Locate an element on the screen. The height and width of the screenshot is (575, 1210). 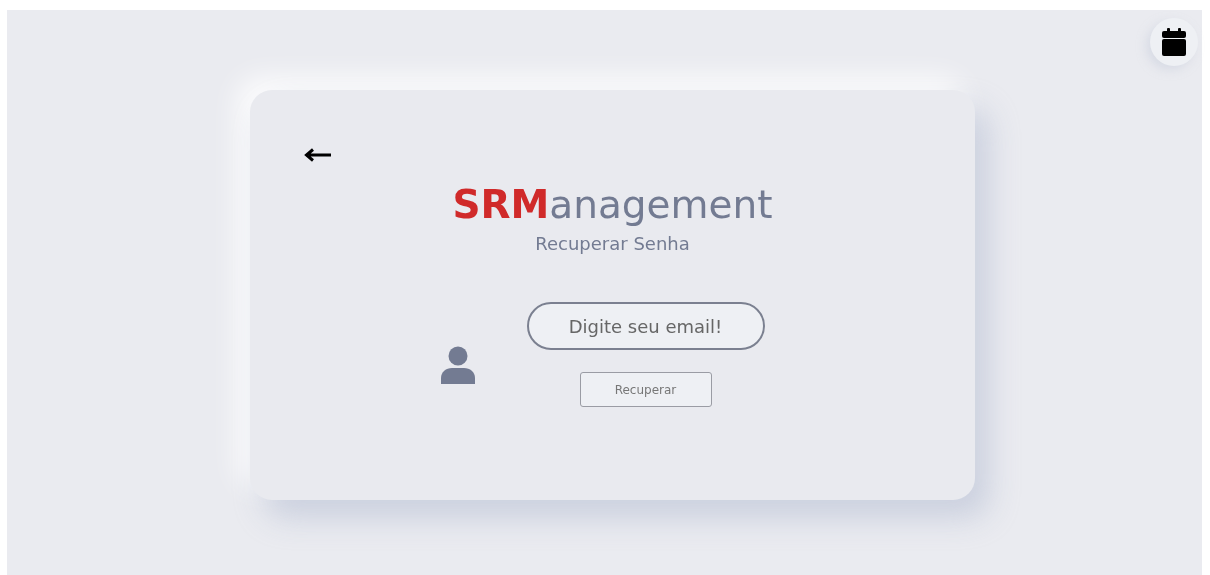
email-field: Digite seu email! is located at coordinates (645, 326).